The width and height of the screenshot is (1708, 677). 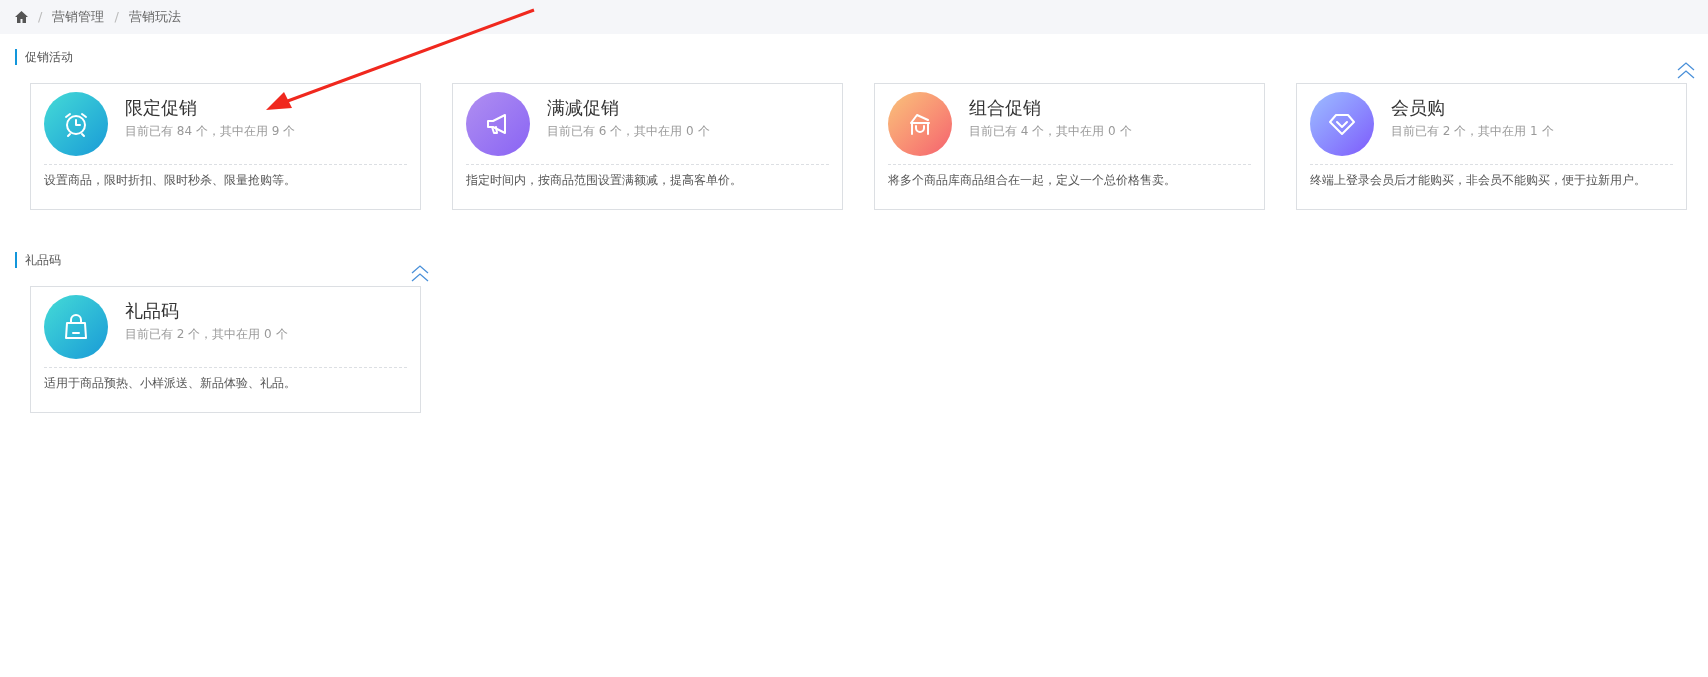 What do you see at coordinates (44, 57) in the screenshot?
I see `section-title: 促销活动` at bounding box center [44, 57].